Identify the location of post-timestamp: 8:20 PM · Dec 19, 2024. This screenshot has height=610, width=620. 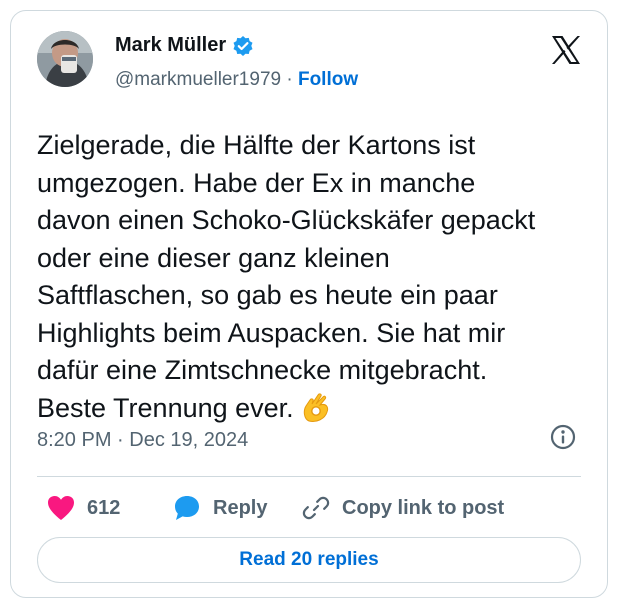
(142, 440).